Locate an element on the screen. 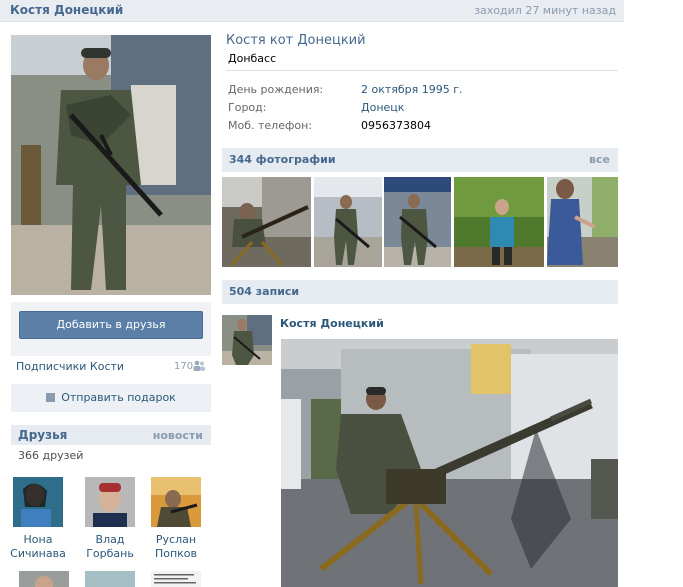 This screenshot has width=683, height=587. add-friend-button: Добавить в друзья is located at coordinates (111, 325).